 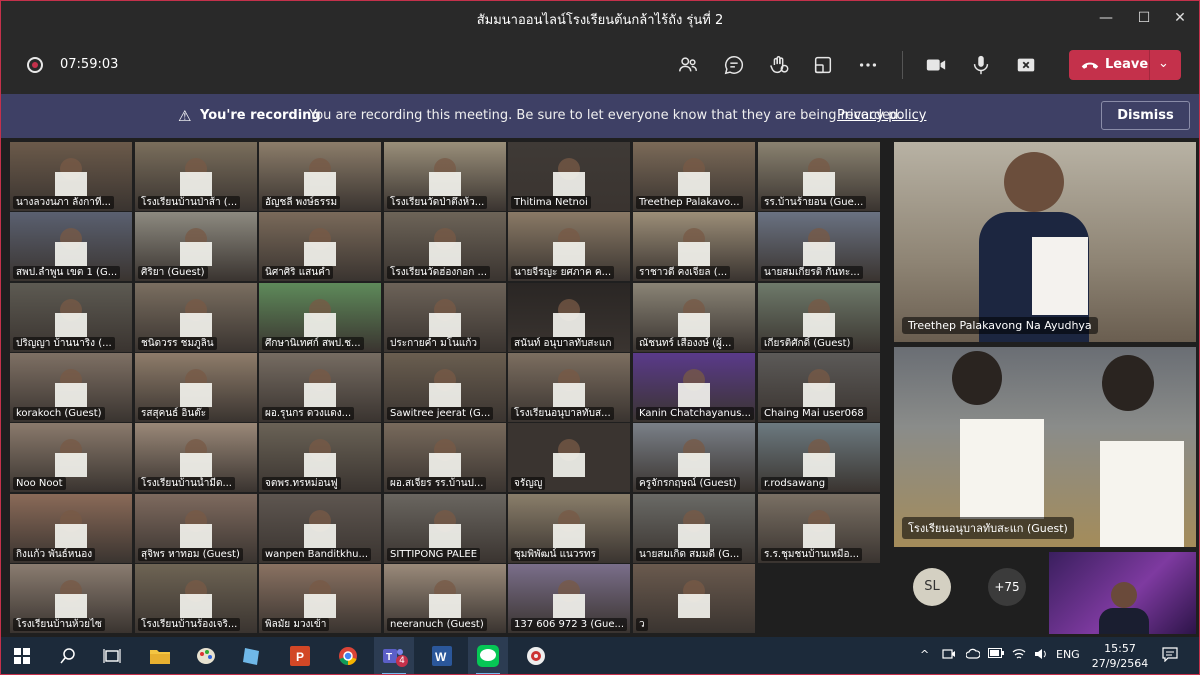 What do you see at coordinates (445, 317) in the screenshot?
I see `participant-tile: ประกายคำ มโนแก้ว` at bounding box center [445, 317].